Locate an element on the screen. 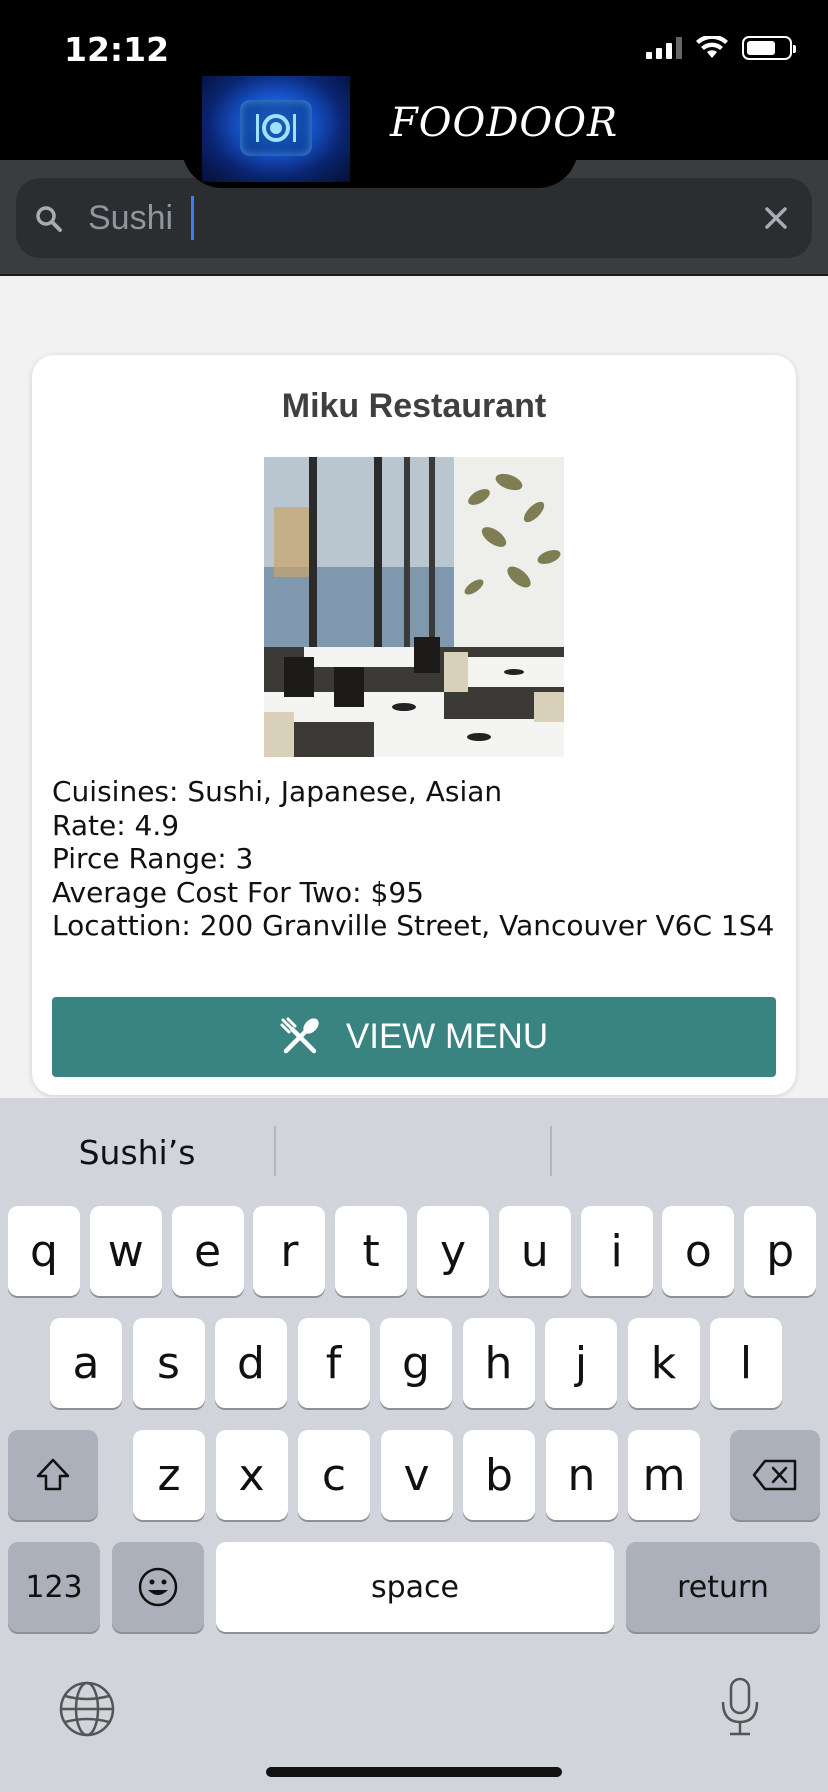 This screenshot has width=828, height=1792. delete-key is located at coordinates (775, 1475).